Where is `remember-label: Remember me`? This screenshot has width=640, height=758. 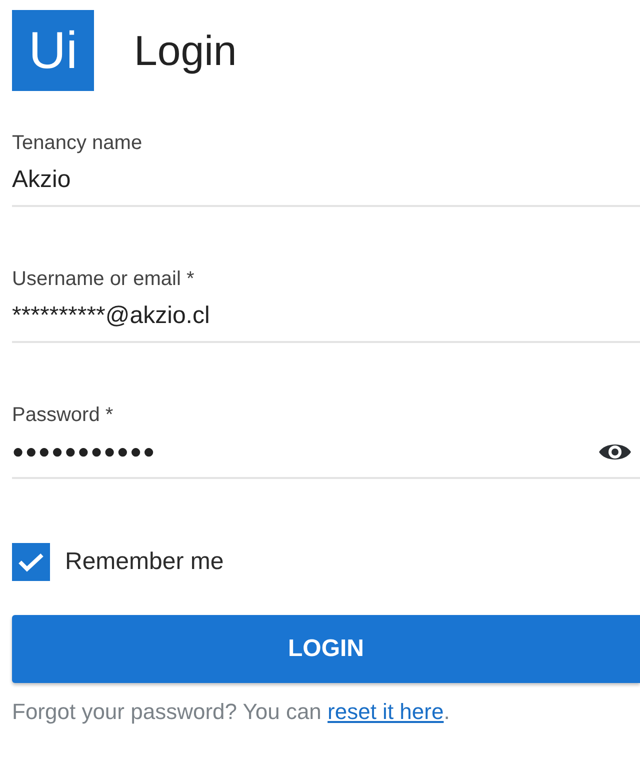 remember-label: Remember me is located at coordinates (144, 562).